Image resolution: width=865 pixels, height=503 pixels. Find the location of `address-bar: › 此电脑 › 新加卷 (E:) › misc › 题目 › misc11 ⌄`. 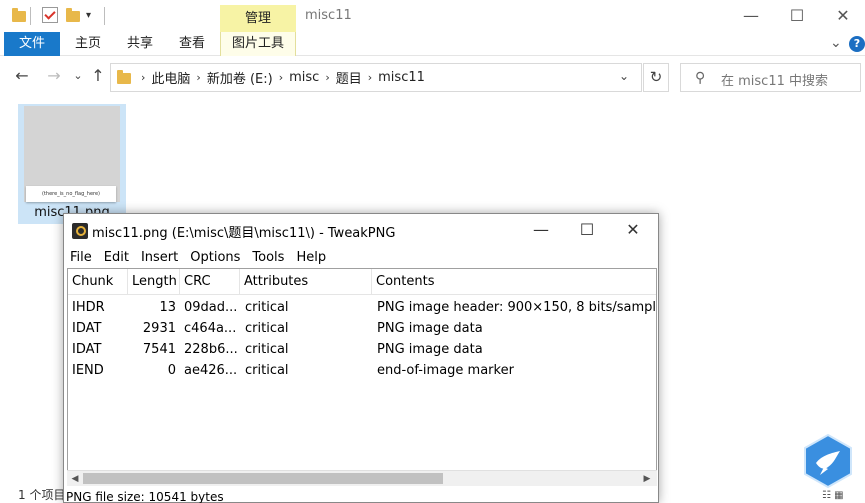

address-bar: › 此电脑 › 新加卷 (E:) › misc › 题目 › misc11 ⌄ is located at coordinates (376, 77).